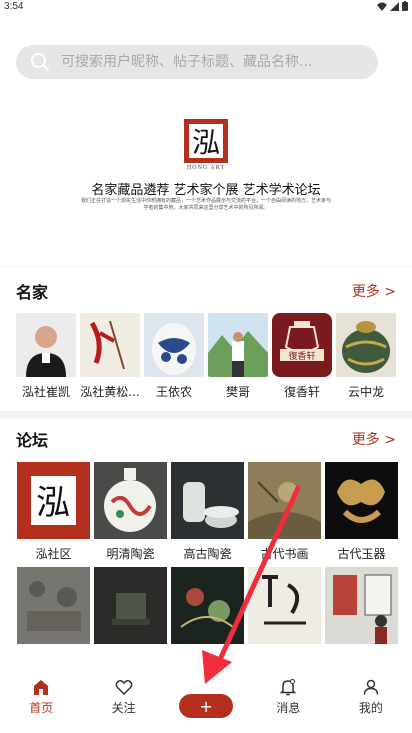 The height and width of the screenshot is (733, 412). What do you see at coordinates (207, 554) in the screenshot?
I see `forum-name: 高古陶瓷` at bounding box center [207, 554].